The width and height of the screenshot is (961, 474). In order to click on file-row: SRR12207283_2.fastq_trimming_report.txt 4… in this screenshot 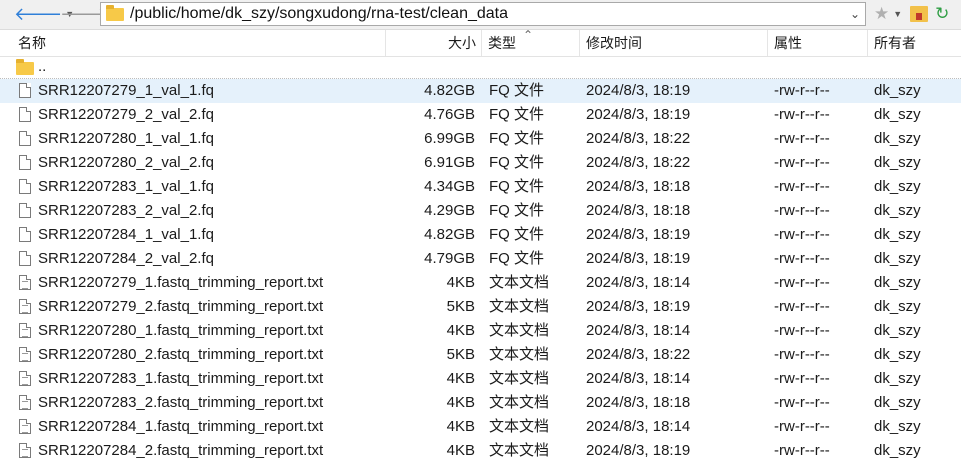, I will do `click(480, 403)`.